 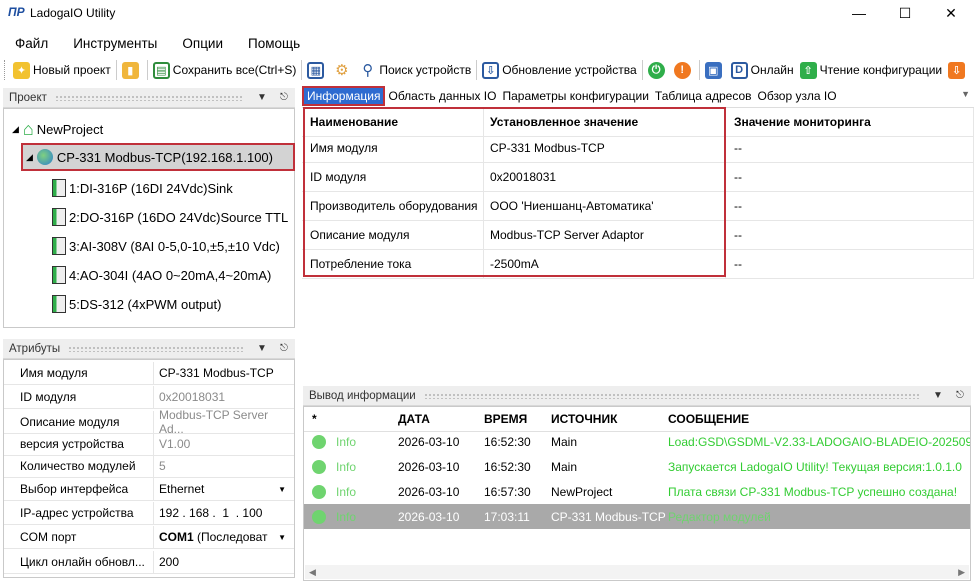 I want to click on tree-module: 4:AO-304I (4AO 0~20mA,4~20mA), so click(x=161, y=275).